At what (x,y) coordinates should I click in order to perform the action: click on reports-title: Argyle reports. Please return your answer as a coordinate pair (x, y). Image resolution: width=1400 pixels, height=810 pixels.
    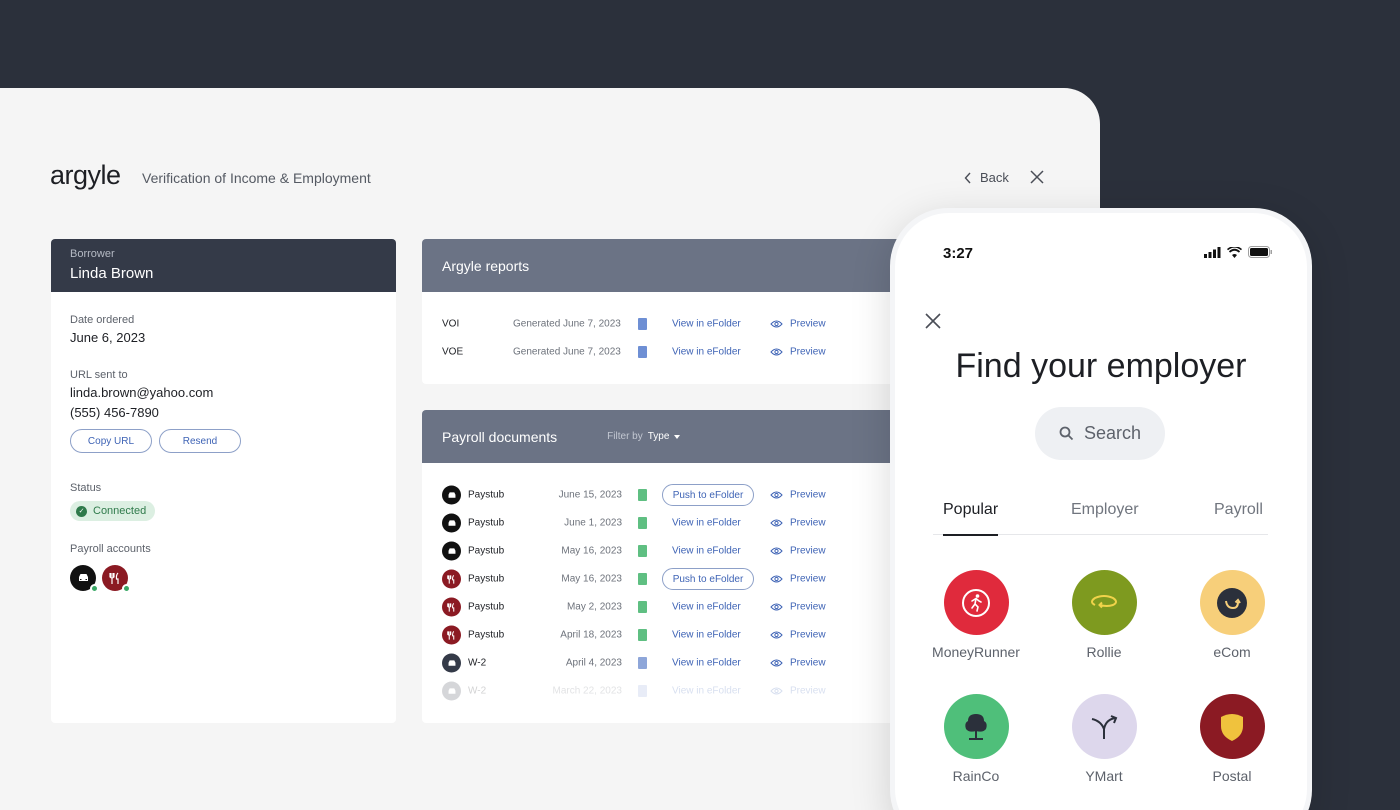
    Looking at the image, I should click on (486, 265).